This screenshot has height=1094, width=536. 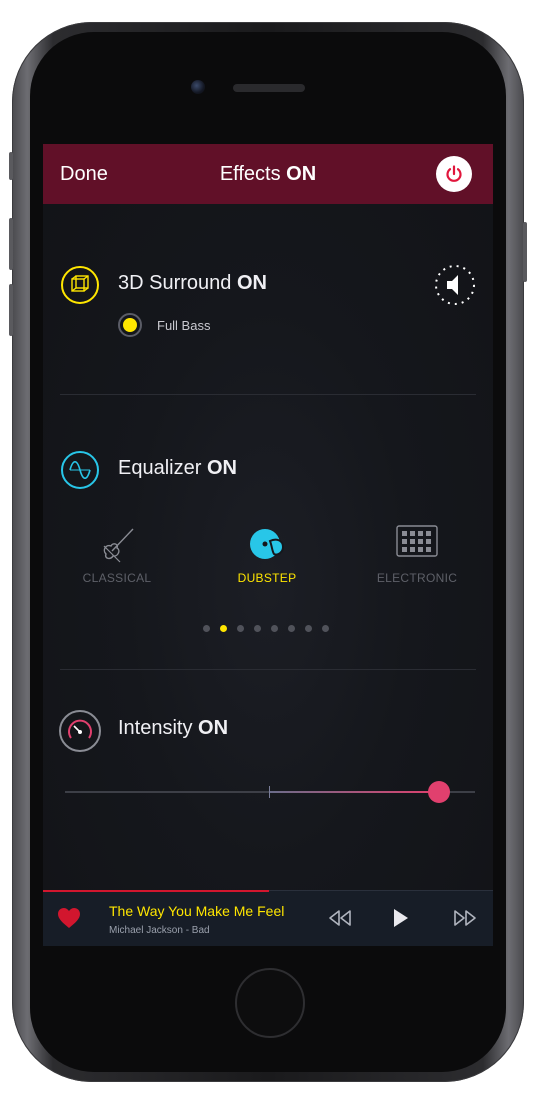 I want to click on equalizer-label: Equalizer ON, so click(x=177, y=468).